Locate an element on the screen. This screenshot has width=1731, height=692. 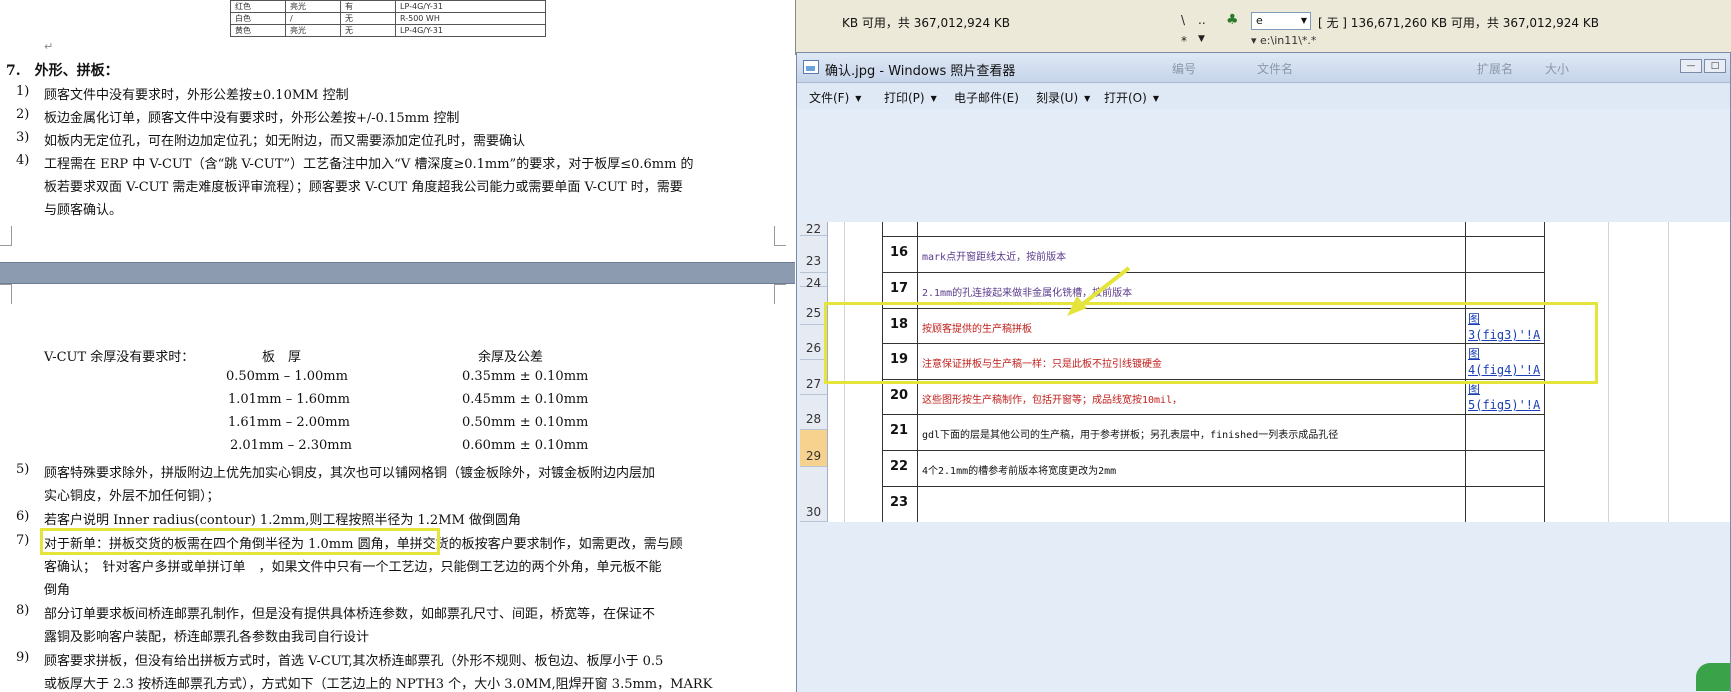
list-item-continuation: 倒角 is located at coordinates (57, 590).